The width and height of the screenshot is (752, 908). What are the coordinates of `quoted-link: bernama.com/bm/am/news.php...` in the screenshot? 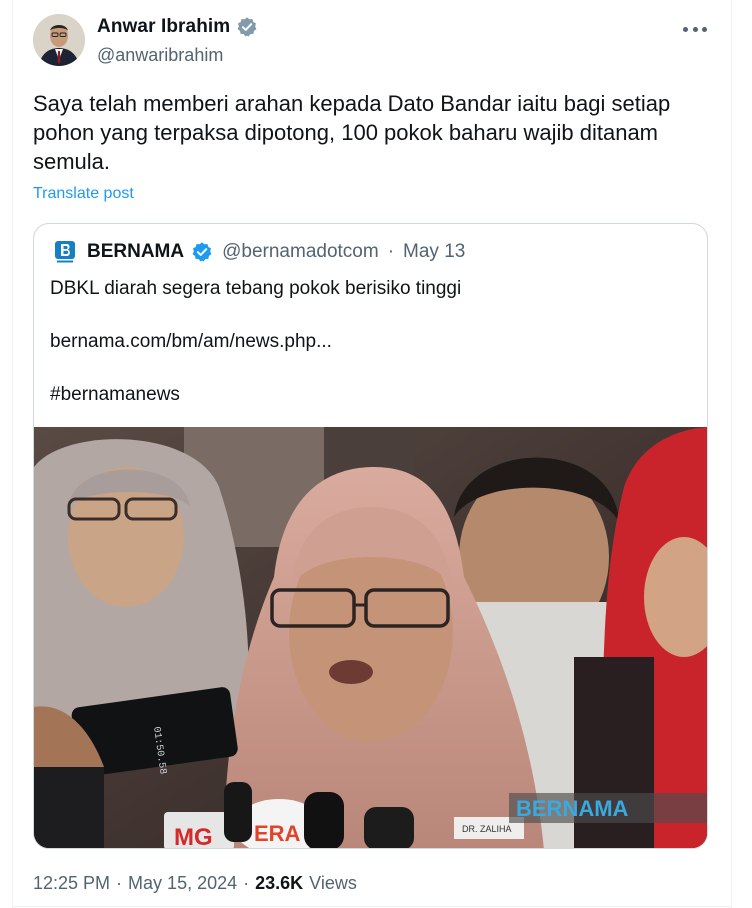 It's located at (191, 342).